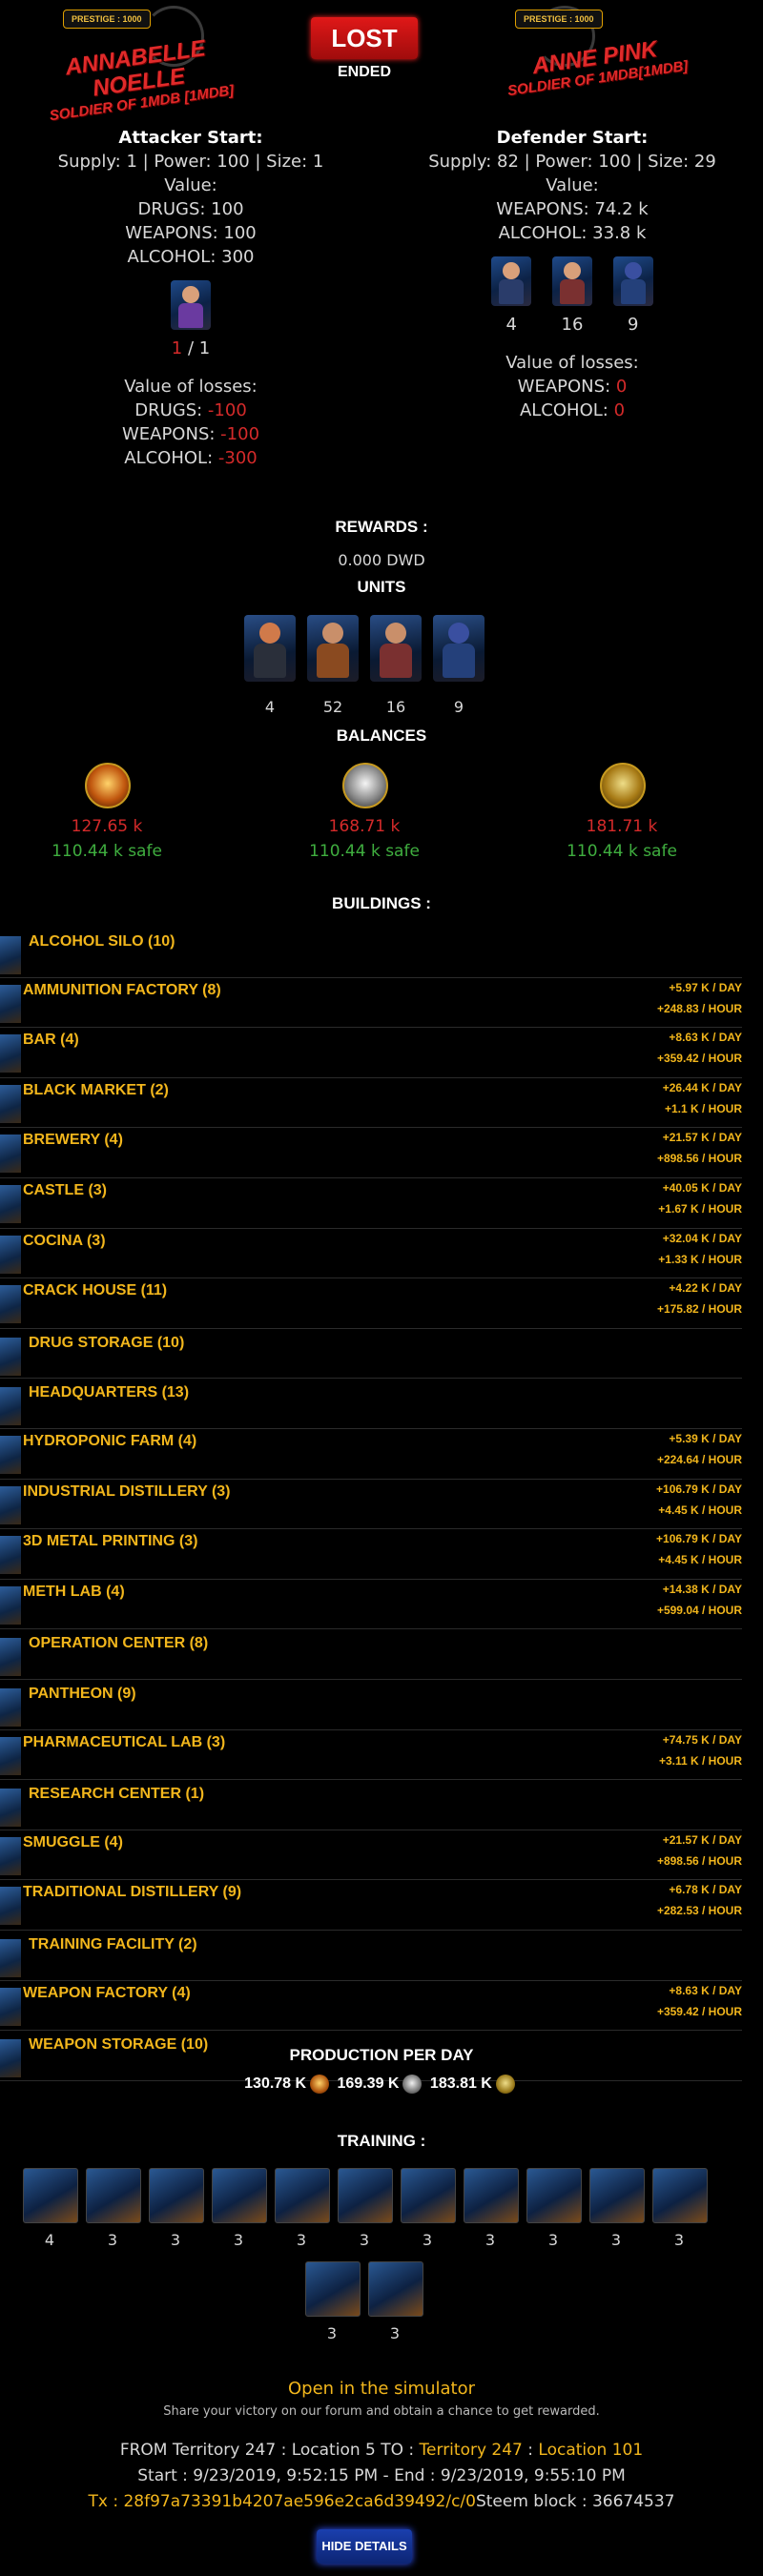 The width and height of the screenshot is (763, 2576). Describe the element at coordinates (471, 2450) in the screenshot. I see `route-to-territory: Territory 247` at that location.